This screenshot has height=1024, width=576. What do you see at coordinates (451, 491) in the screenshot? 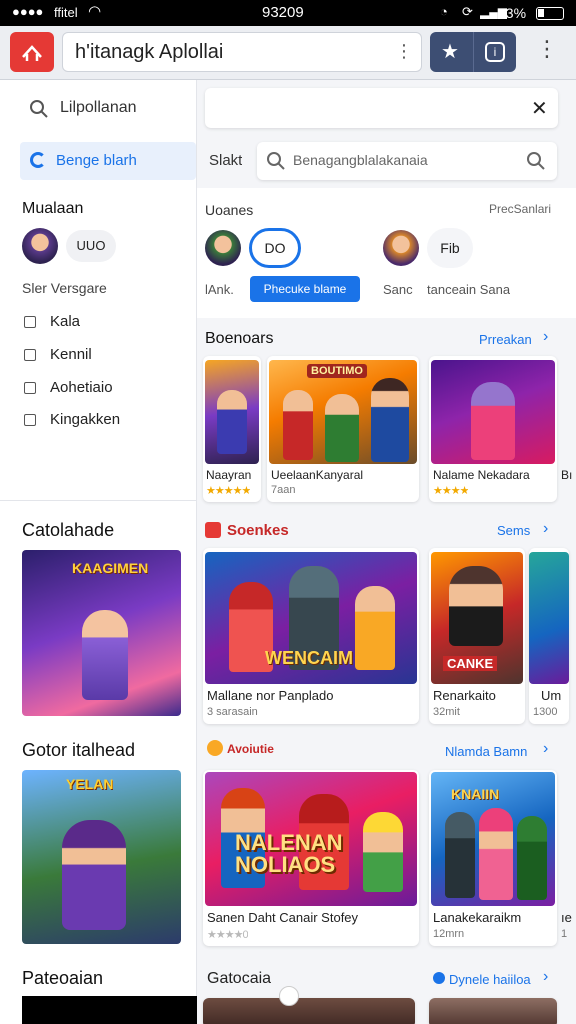
I see `rating-stars: ★★★★` at bounding box center [451, 491].